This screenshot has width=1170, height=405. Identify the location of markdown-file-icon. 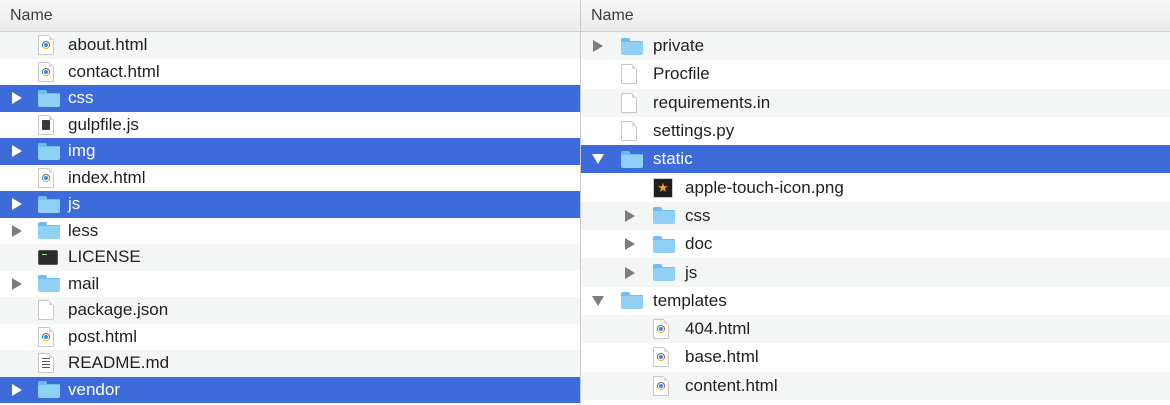
(46, 363).